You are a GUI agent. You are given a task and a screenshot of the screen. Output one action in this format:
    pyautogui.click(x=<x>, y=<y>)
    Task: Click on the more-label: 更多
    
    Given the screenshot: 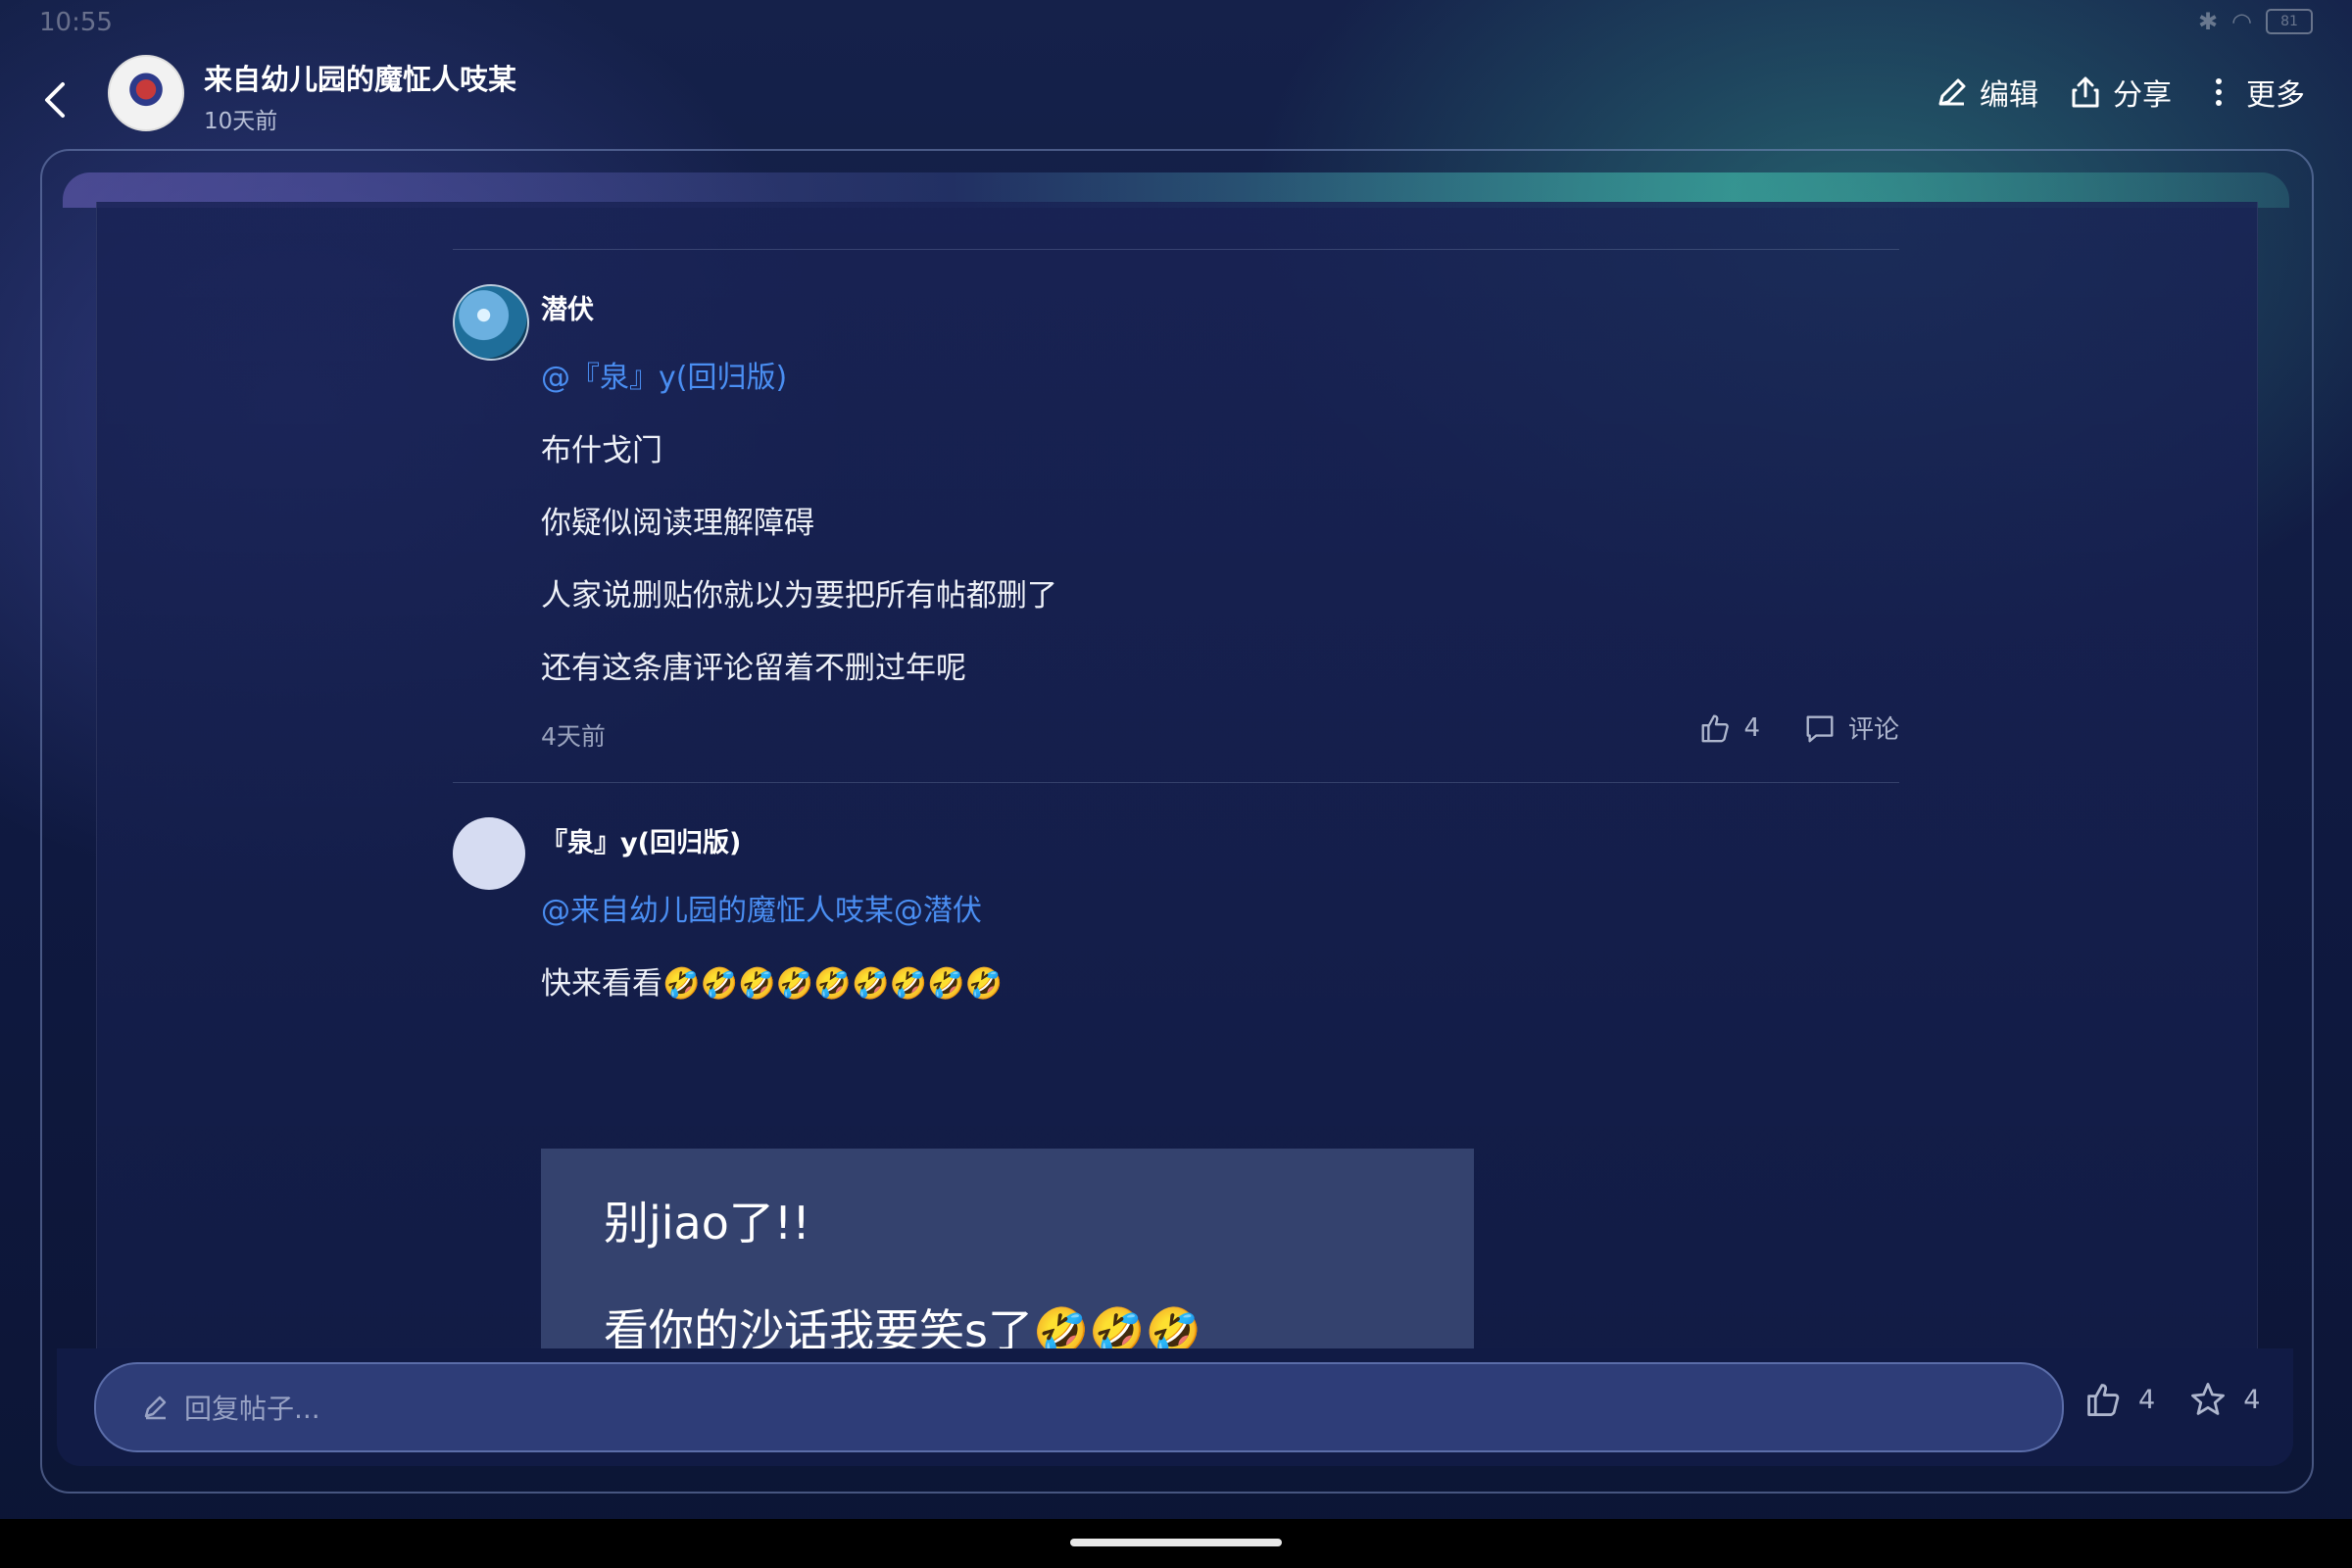 What is the action you would take?
    pyautogui.click(x=2275, y=95)
    